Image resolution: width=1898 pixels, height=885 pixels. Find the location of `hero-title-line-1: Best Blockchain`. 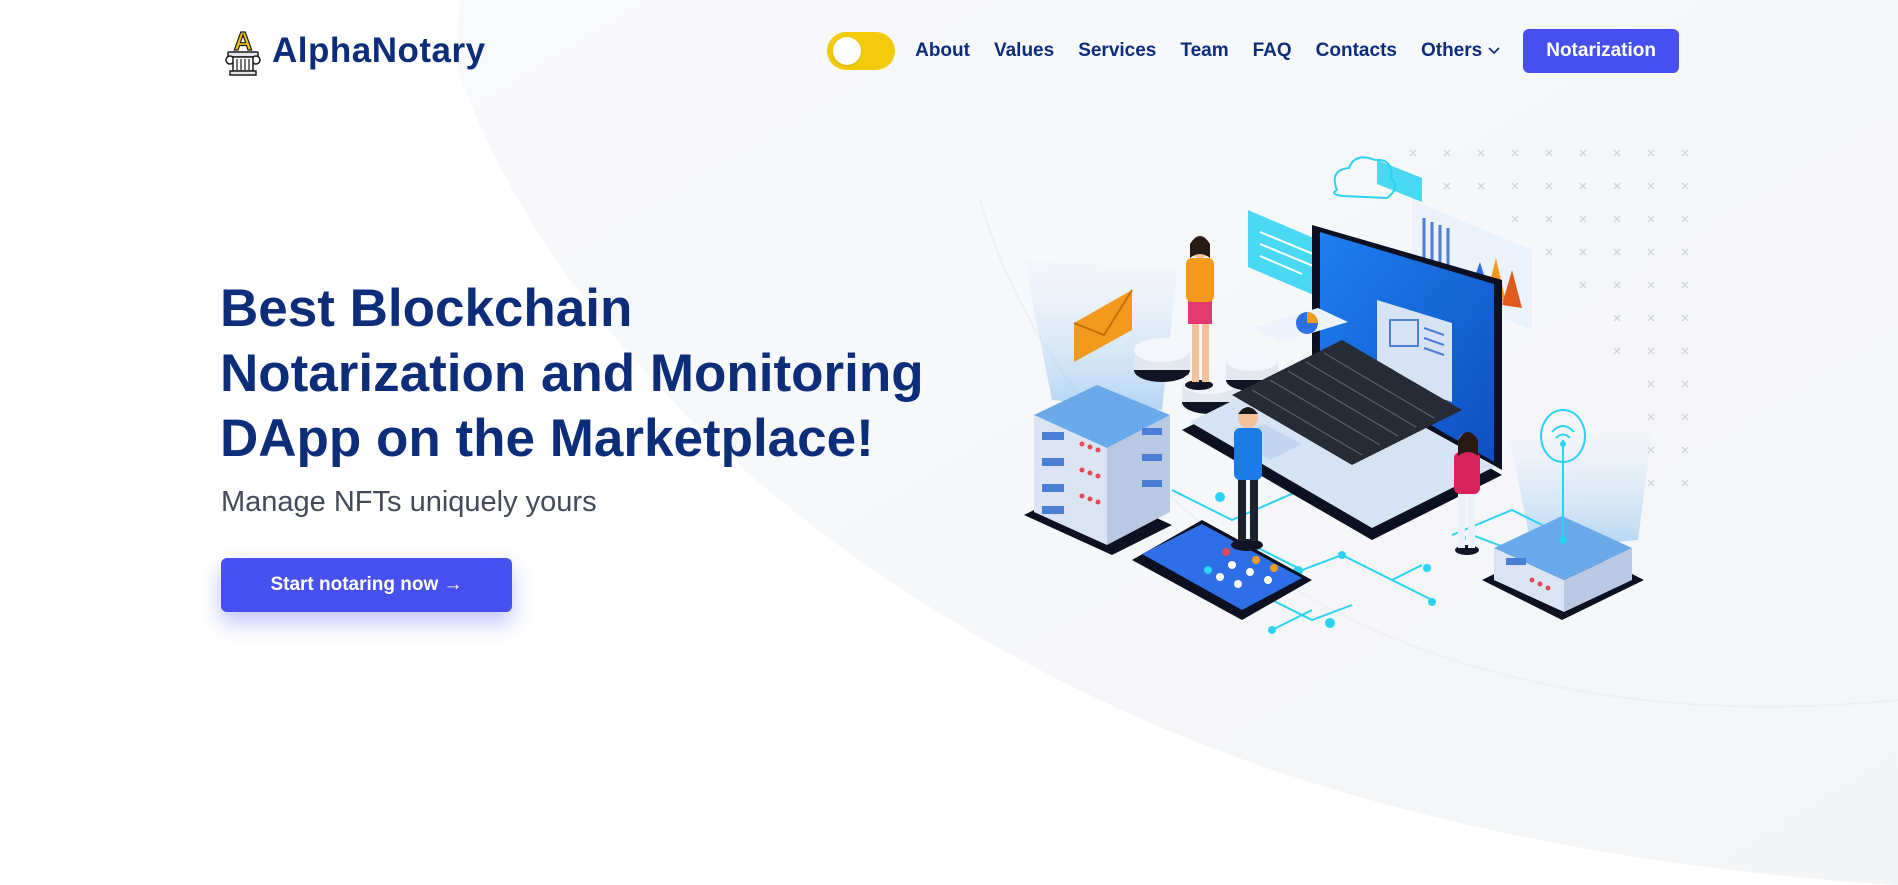

hero-title-line-1: Best Blockchain is located at coordinates (426, 308).